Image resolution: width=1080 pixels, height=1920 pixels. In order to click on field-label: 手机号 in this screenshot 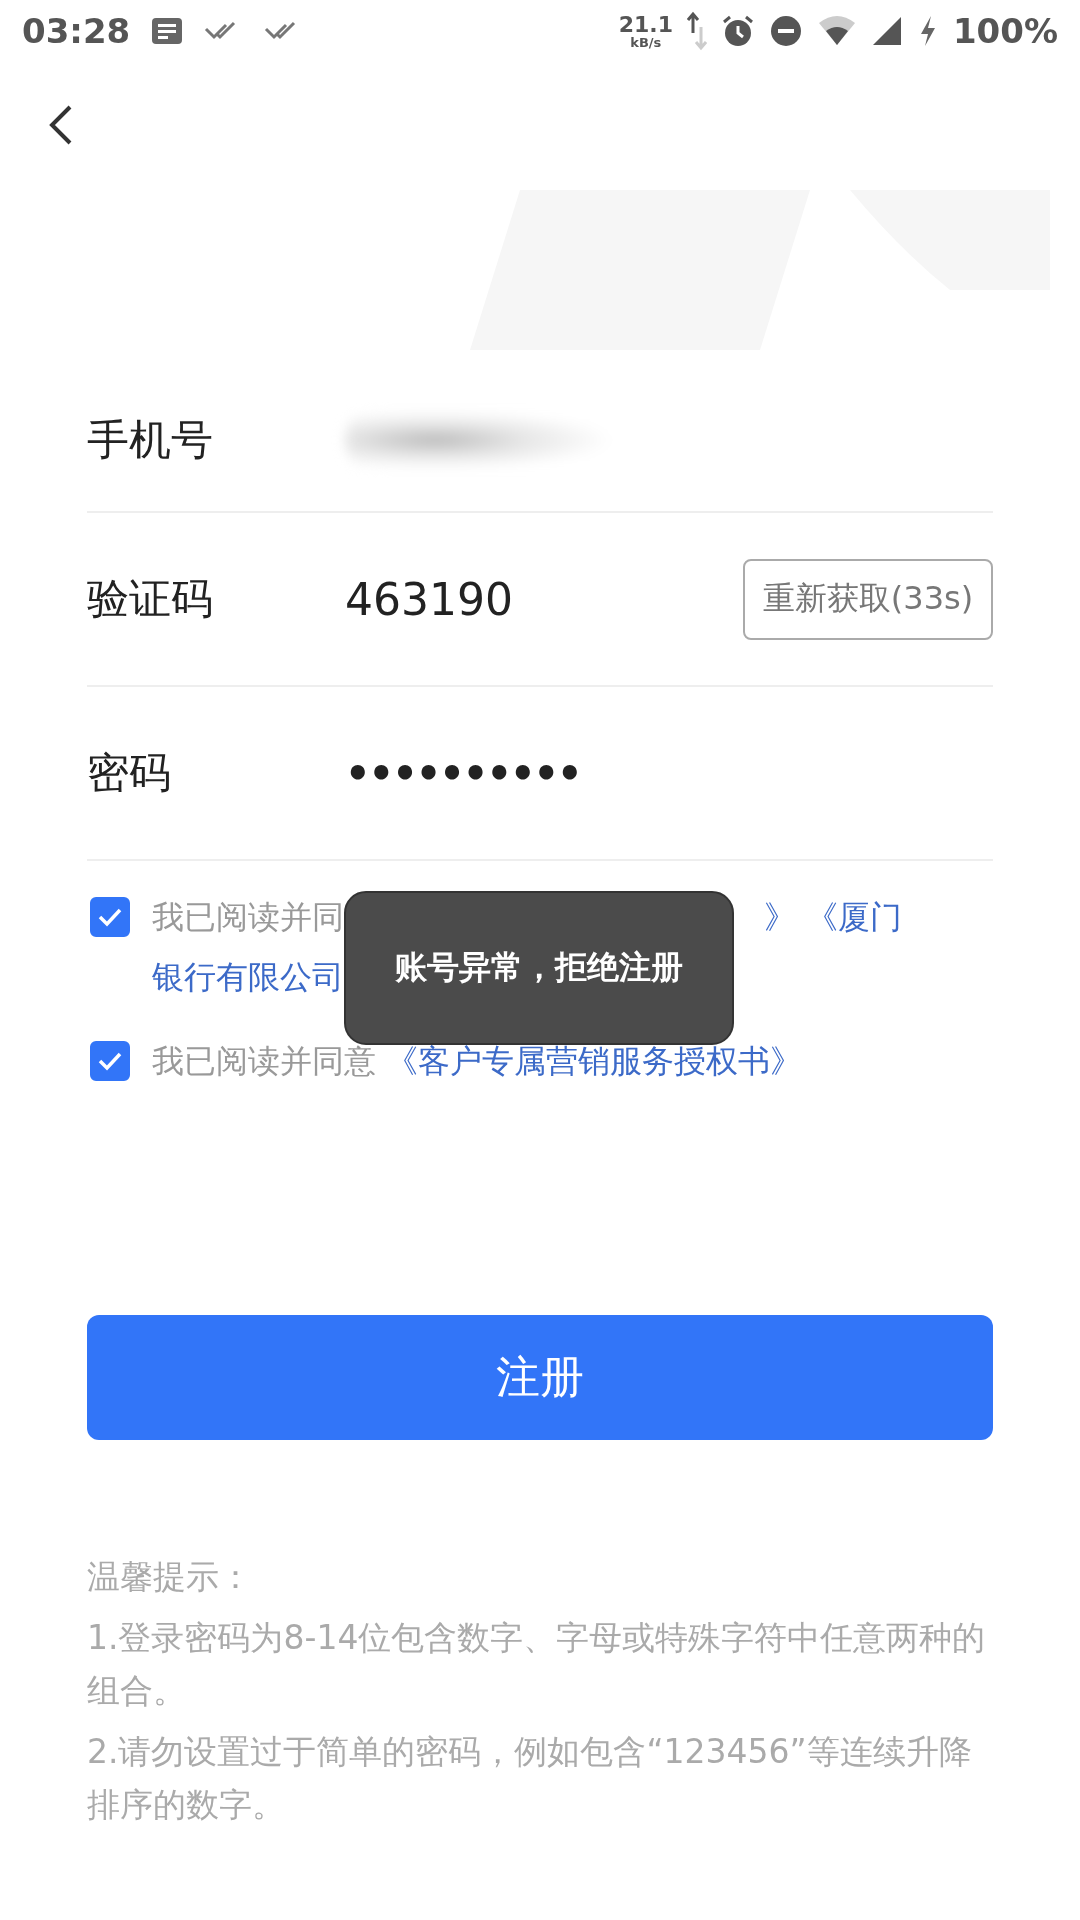, I will do `click(150, 439)`.